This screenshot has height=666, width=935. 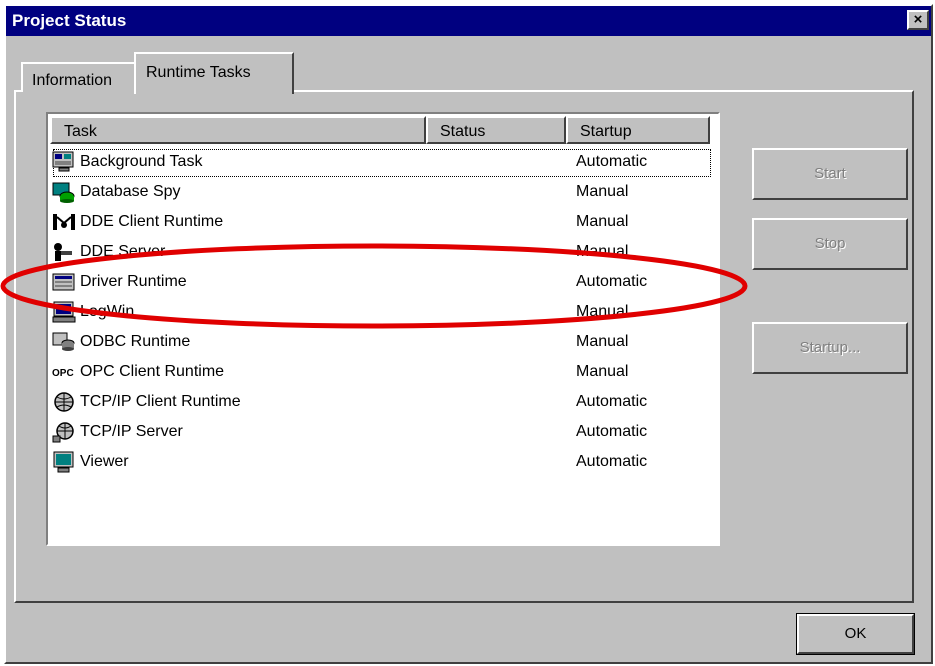 I want to click on task-row-logwin: LogWin Manual, so click(x=382, y=313).